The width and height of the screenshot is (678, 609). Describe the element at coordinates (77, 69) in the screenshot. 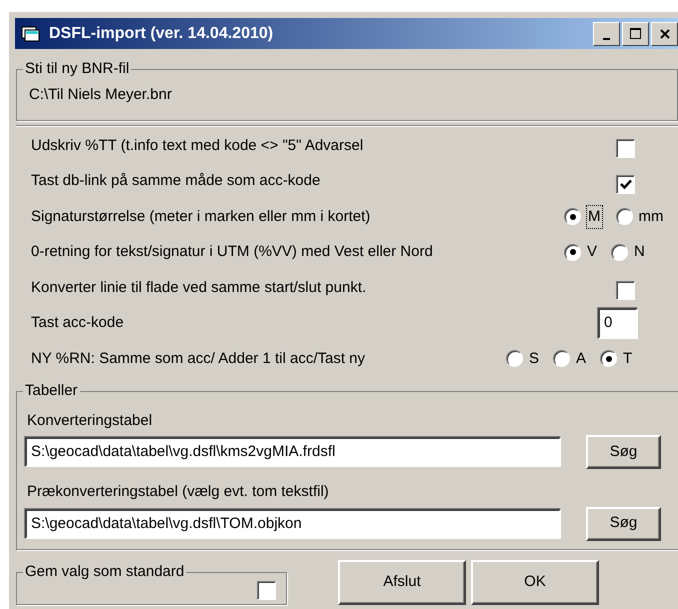

I see `group-label: Sti til ny BNR-fil` at that location.